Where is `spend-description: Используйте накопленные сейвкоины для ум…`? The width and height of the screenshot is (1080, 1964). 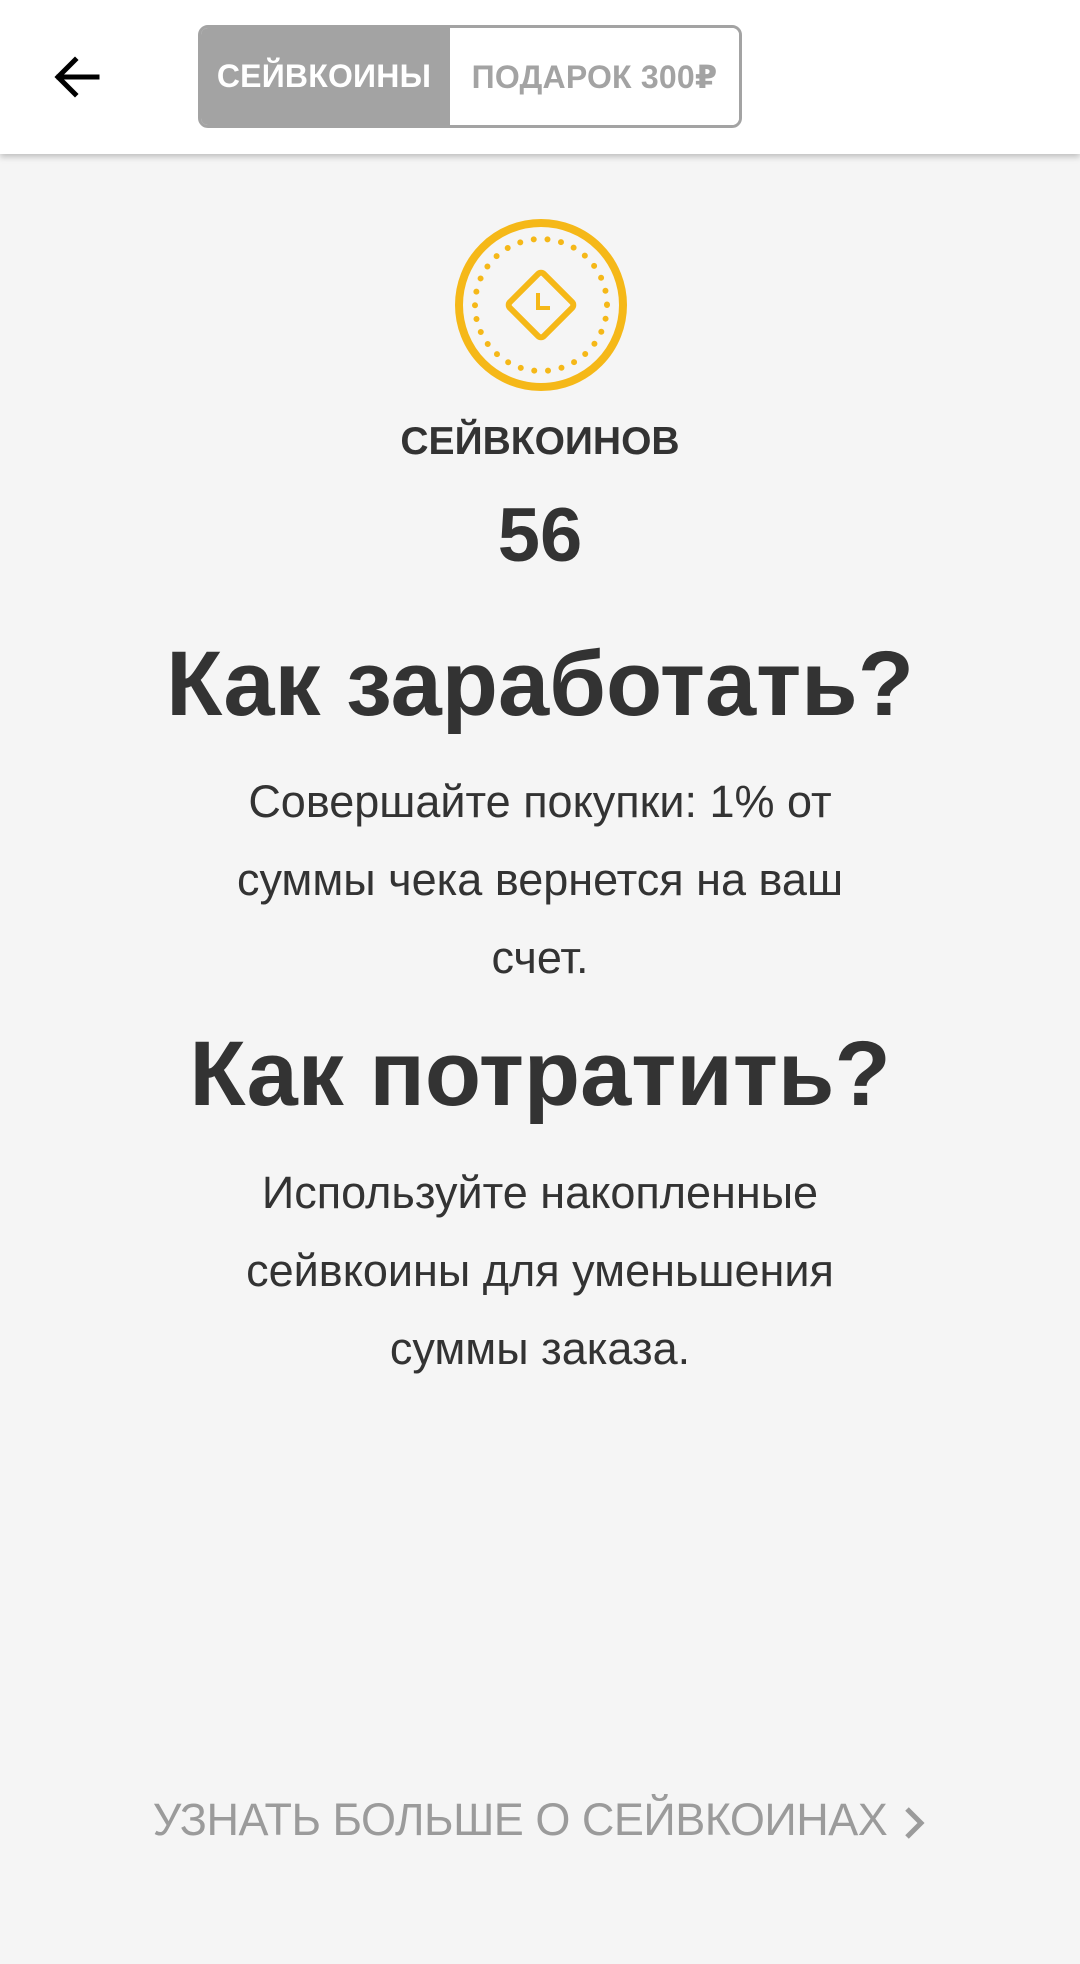 spend-description: Используйте накопленные сейвкоины для ум… is located at coordinates (540, 1270).